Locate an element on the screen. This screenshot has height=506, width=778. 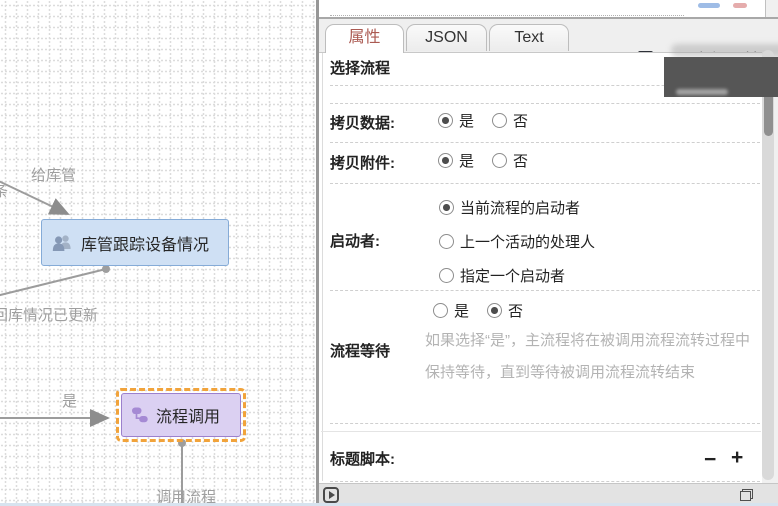
title-script-label: 标题脚本: is located at coordinates (362, 459).